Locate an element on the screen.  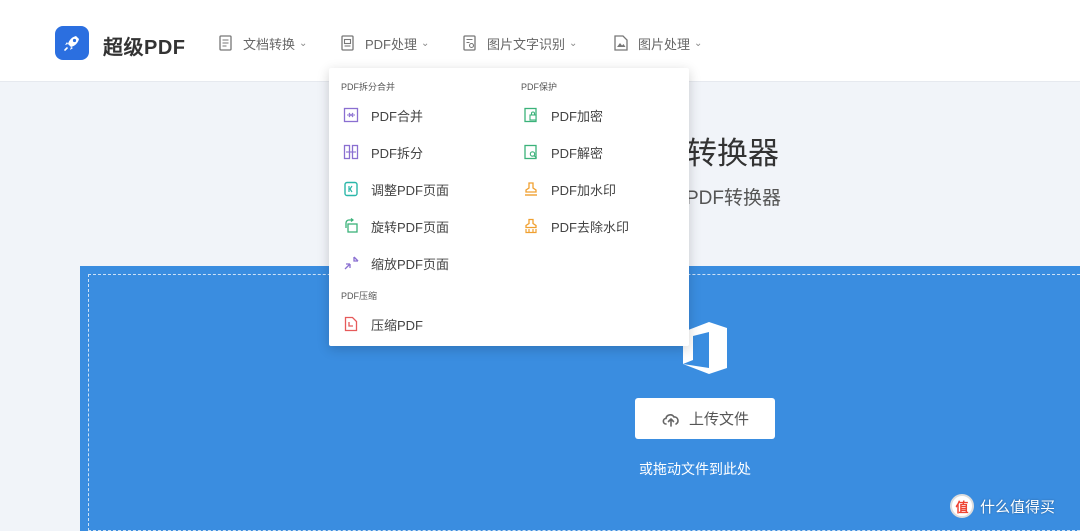
cloud-upload-icon is located at coordinates (670, 420).